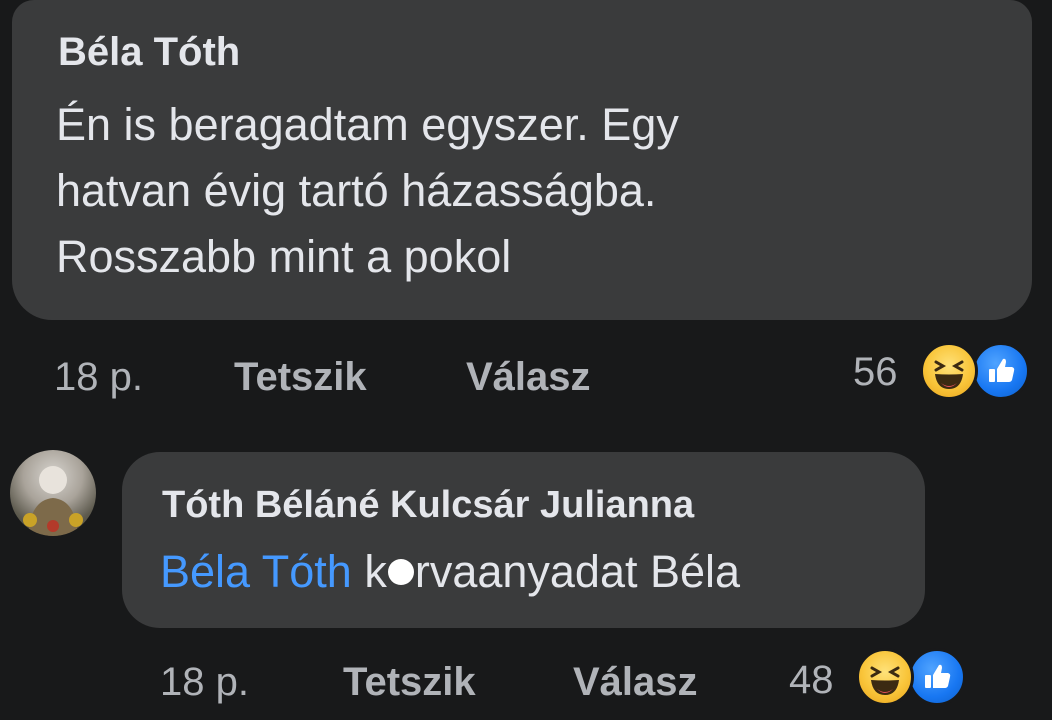 The image size is (1052, 720). Describe the element at coordinates (98, 377) in the screenshot. I see `comment-timestamp: 18 p.` at that location.